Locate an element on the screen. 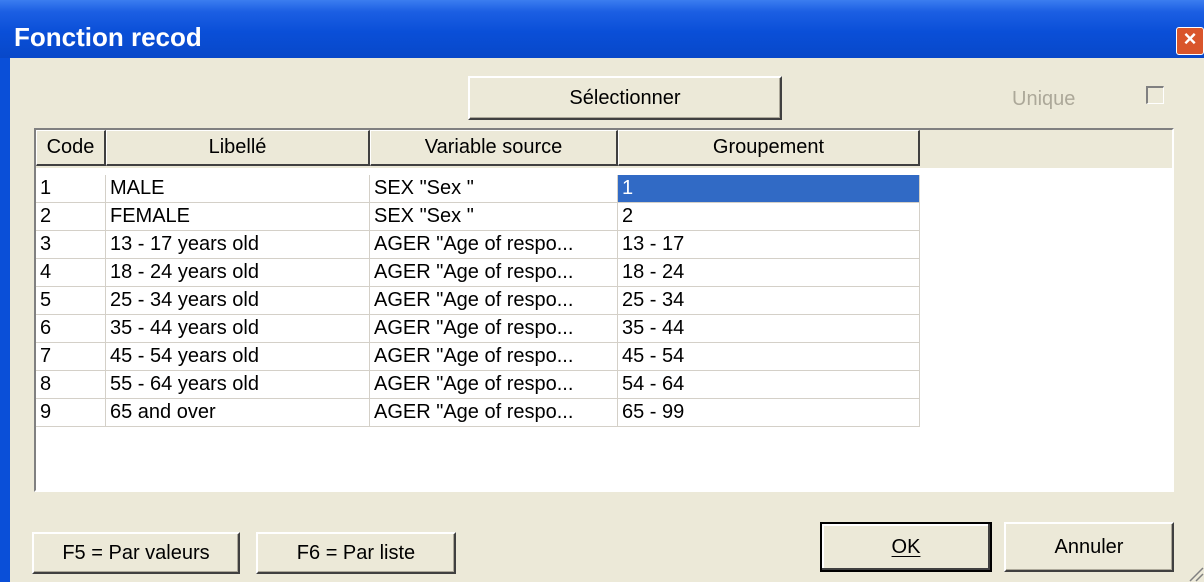 The height and width of the screenshot is (582, 1204). cell-code: 1 is located at coordinates (71, 189).